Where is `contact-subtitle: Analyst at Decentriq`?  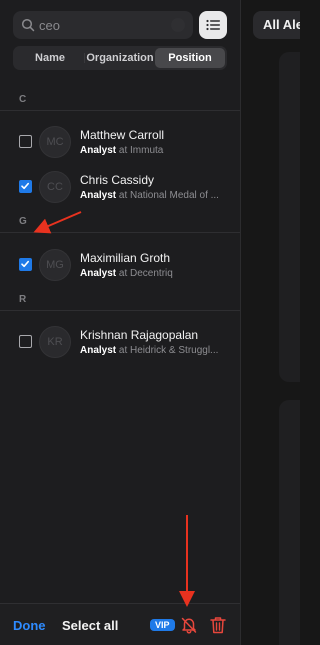
contact-subtitle: Analyst at Decentriq is located at coordinates (155, 273).